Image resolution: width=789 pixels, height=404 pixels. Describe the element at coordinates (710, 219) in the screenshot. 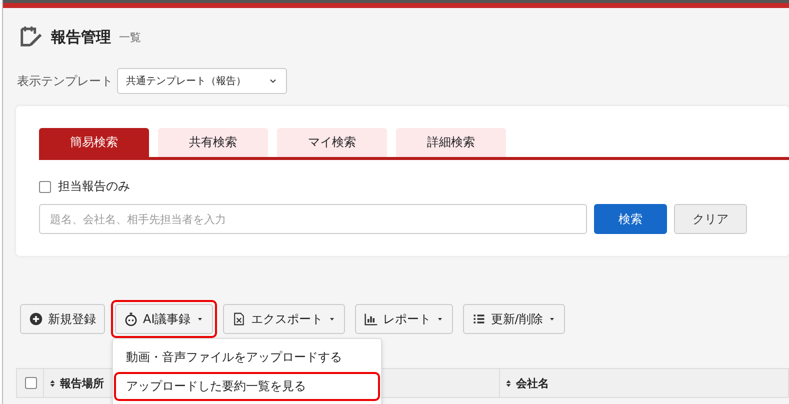

I see `clear-button: クリア` at that location.